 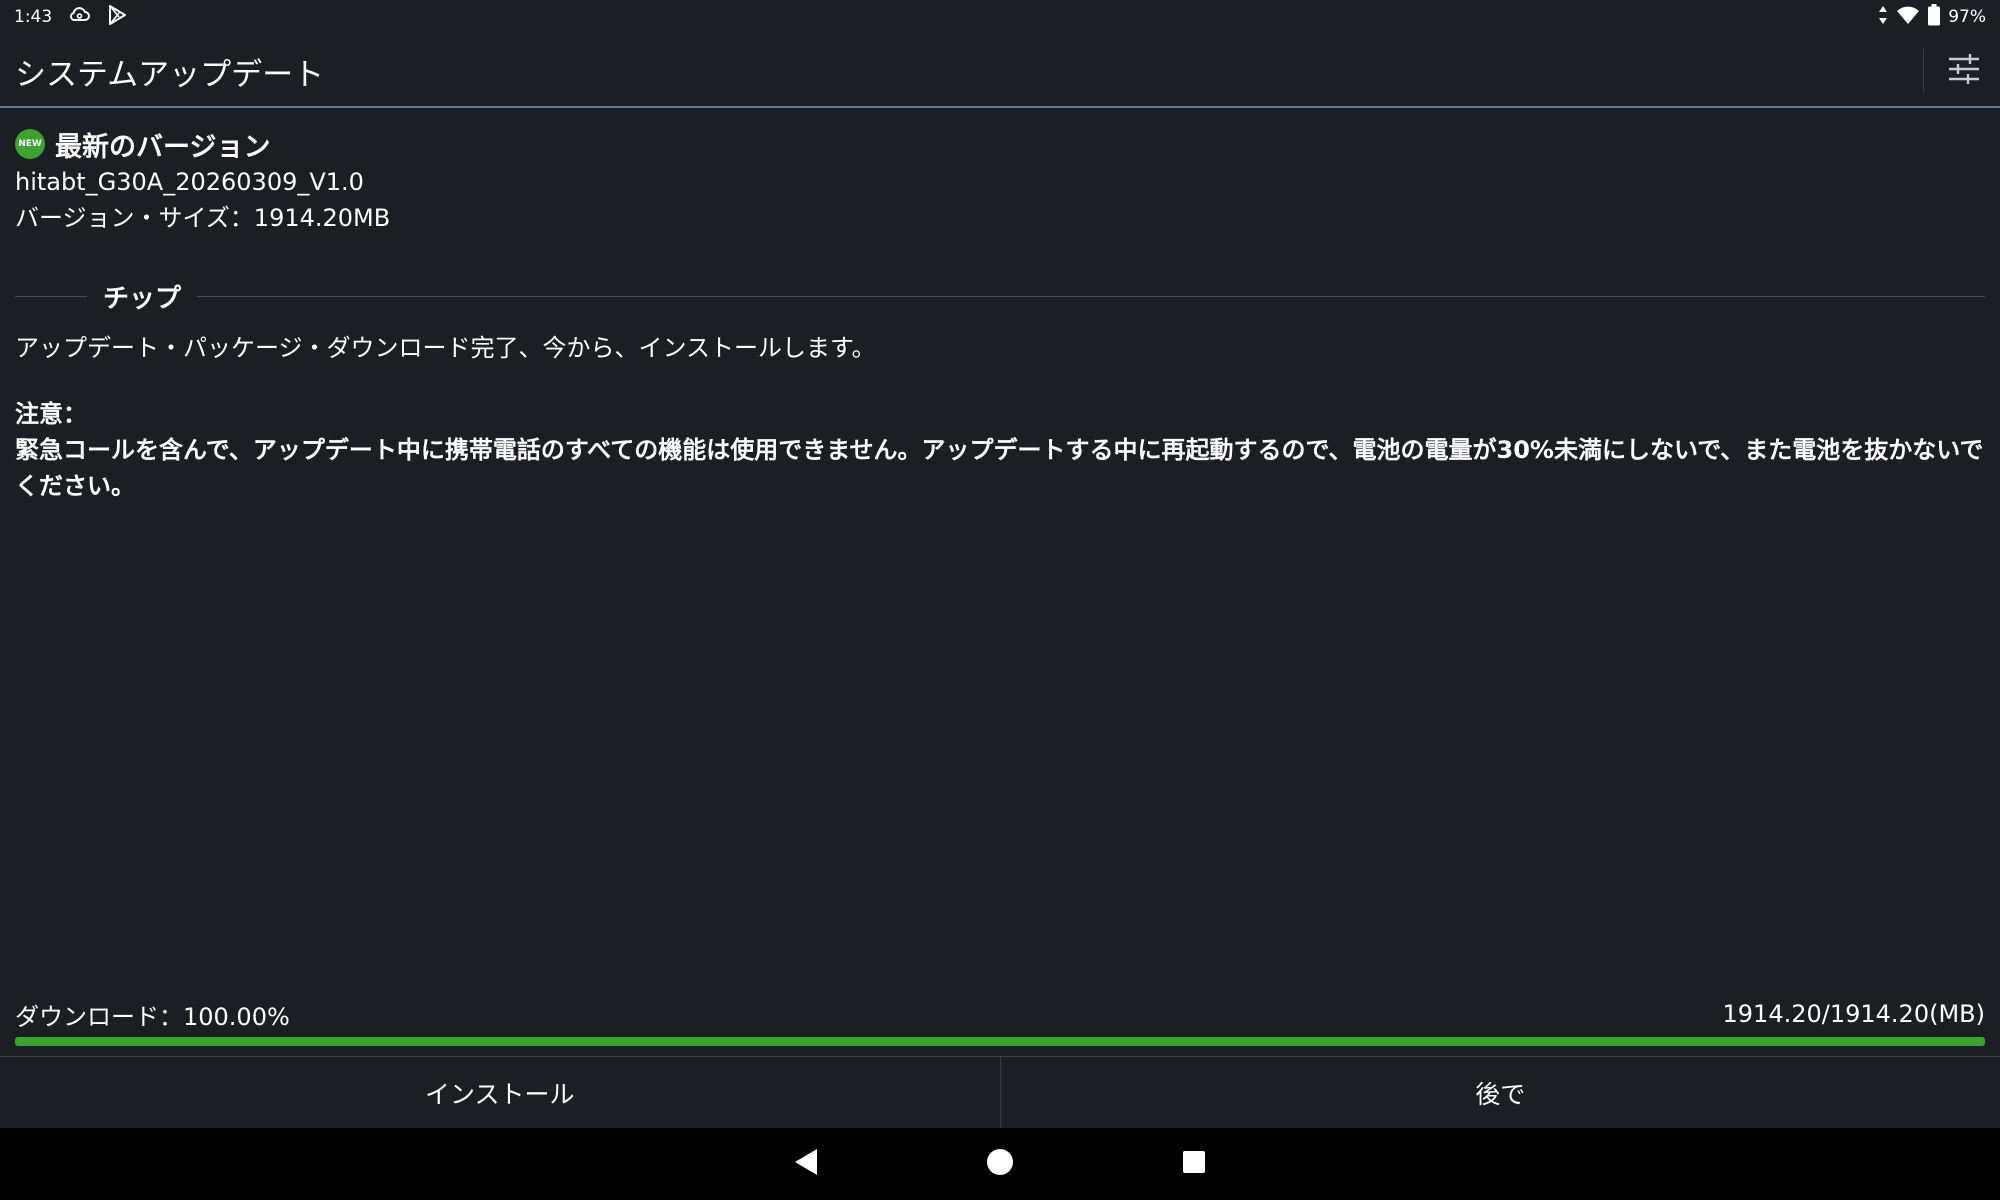 I want to click on button-bar: インストール 後で, so click(x=1000, y=1092).